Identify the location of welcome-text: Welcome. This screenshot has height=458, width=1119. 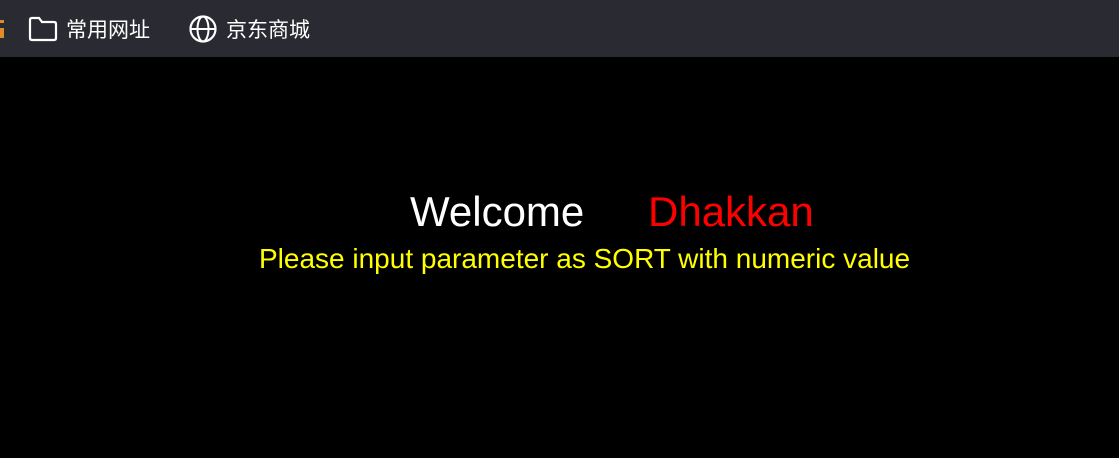
(497, 211).